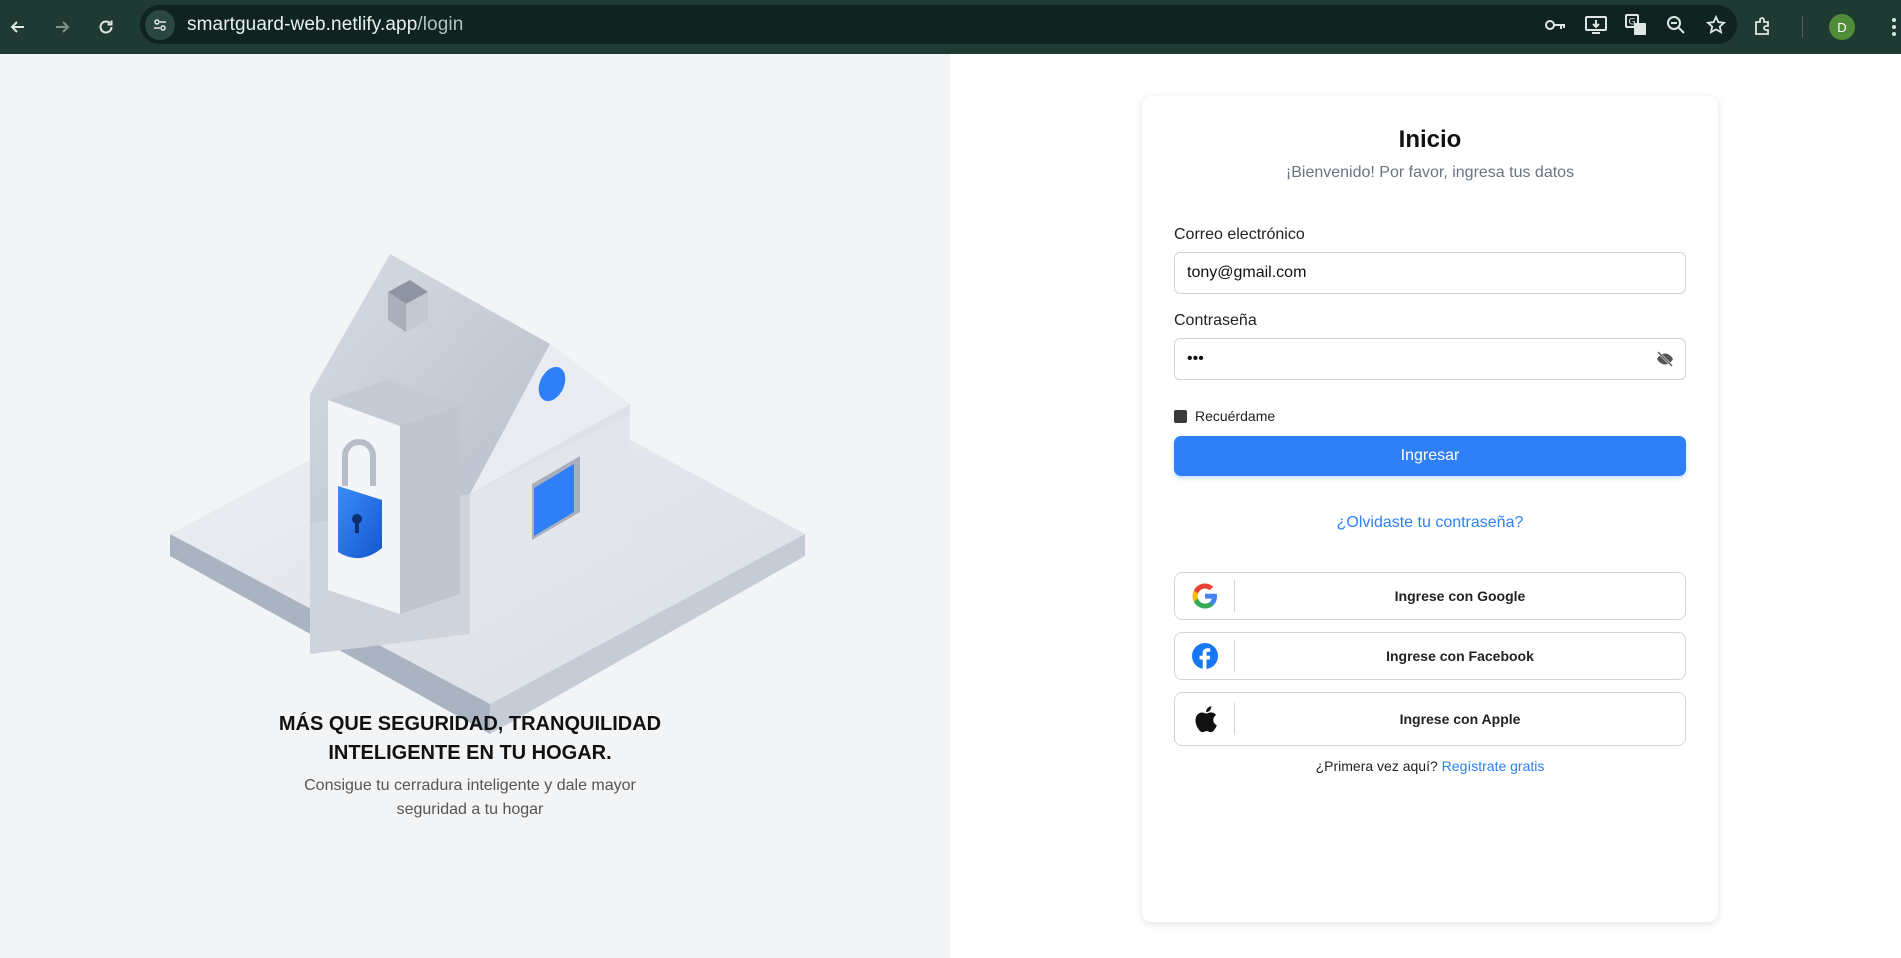 This screenshot has height=958, width=1901. I want to click on email-field, so click(1430, 273).